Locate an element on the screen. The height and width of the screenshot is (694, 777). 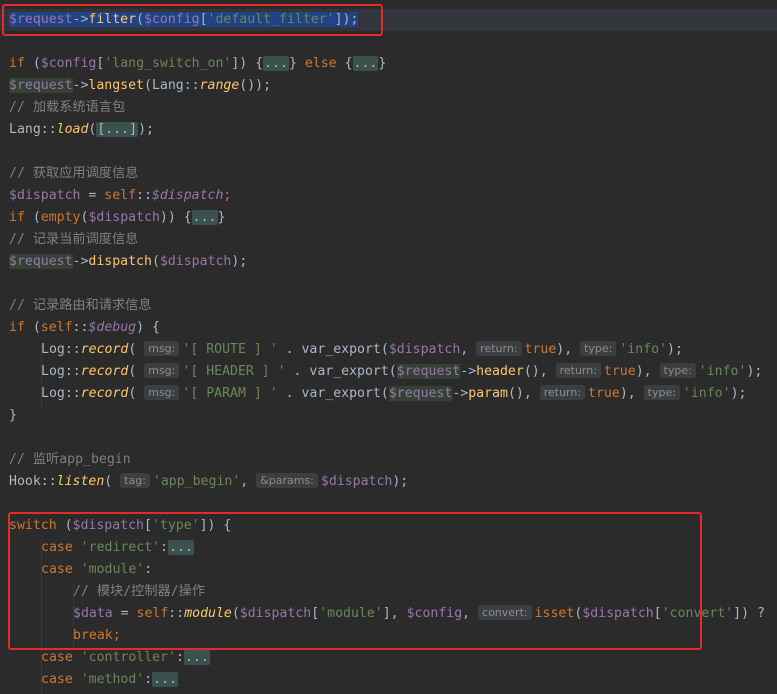
comment-token: // 记录路由和请求信息 is located at coordinates (80, 305).